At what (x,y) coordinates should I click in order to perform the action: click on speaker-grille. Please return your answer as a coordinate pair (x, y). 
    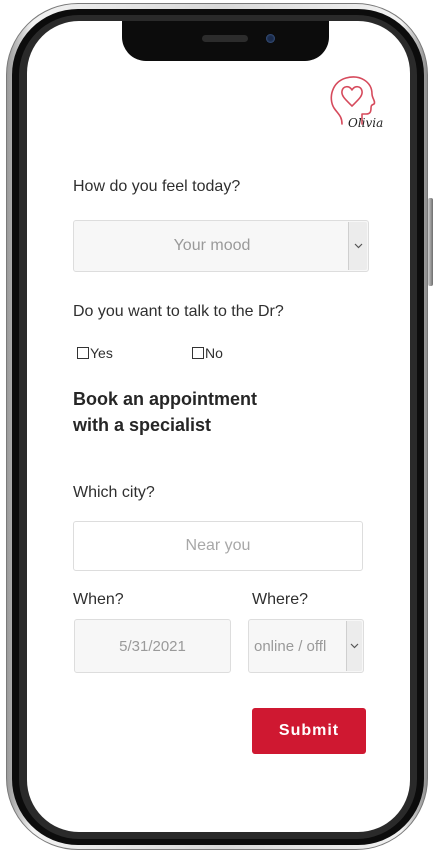
    Looking at the image, I should click on (225, 38).